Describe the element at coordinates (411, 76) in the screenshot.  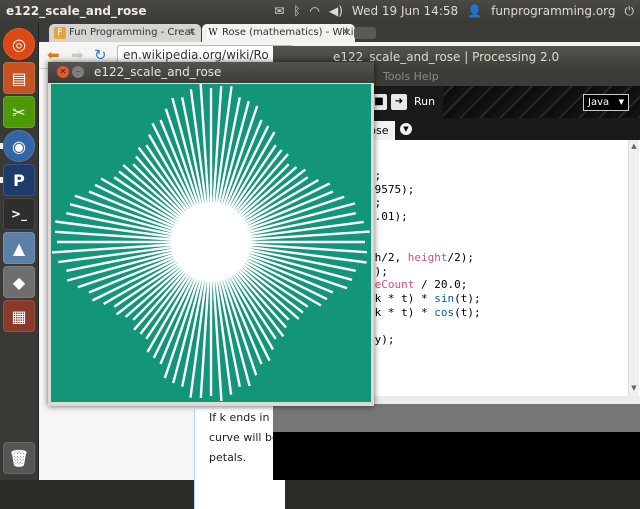
I see `ide-menu: Tools Help` at that location.